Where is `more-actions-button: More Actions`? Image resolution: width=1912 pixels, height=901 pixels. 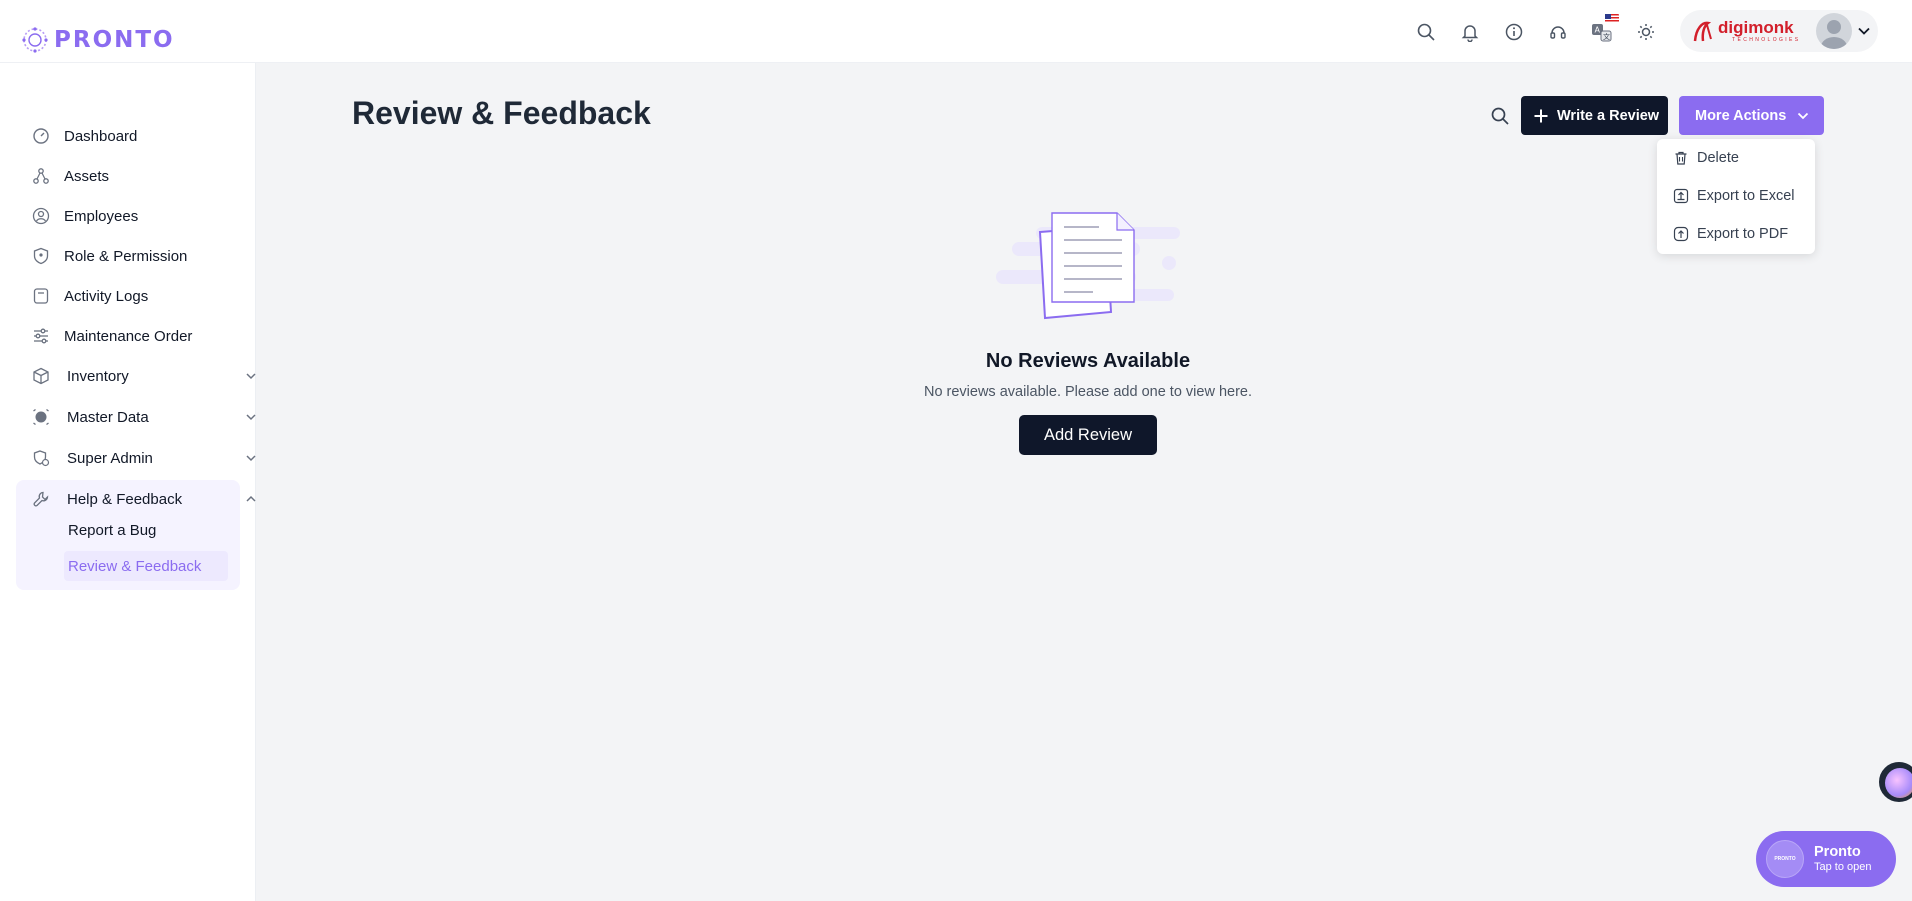
more-actions-button: More Actions is located at coordinates (1751, 115).